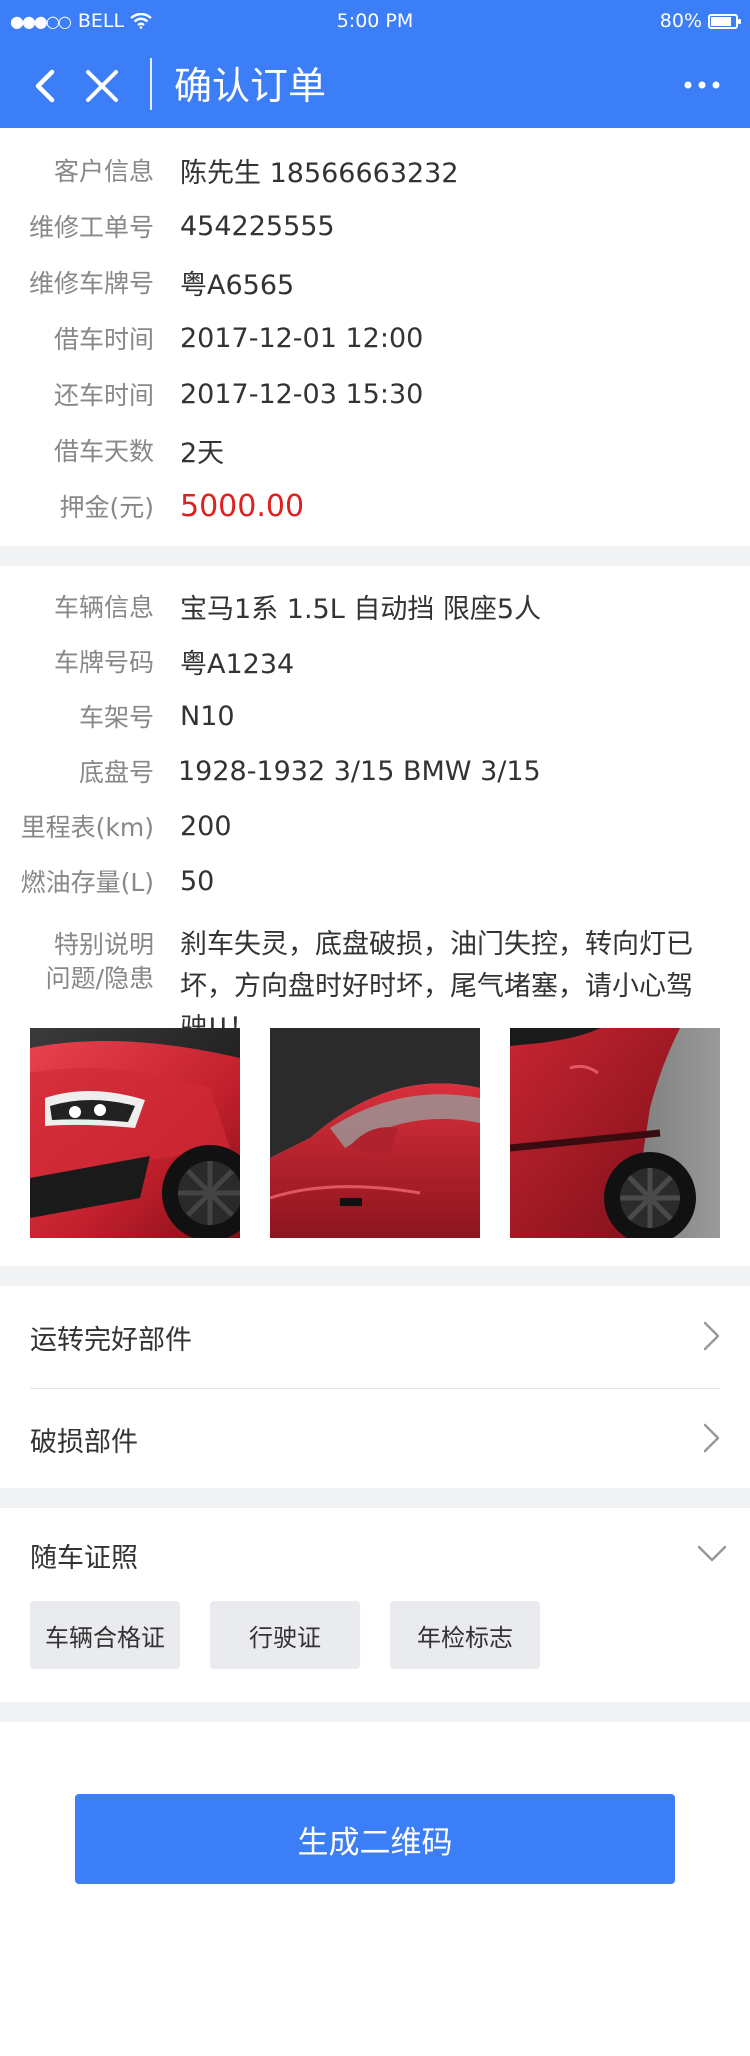 The image size is (750, 2056). Describe the element at coordinates (206, 826) in the screenshot. I see `info-value: 200` at that location.